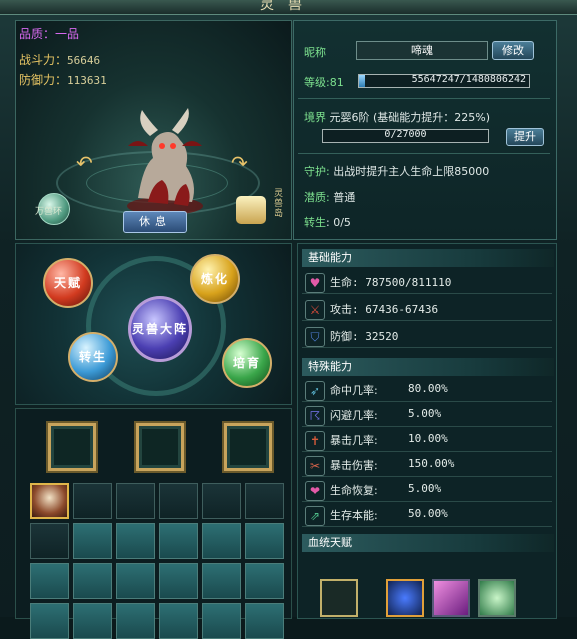 This screenshot has width=577, height=639. I want to click on rebirth-label: 转生, so click(315, 222).